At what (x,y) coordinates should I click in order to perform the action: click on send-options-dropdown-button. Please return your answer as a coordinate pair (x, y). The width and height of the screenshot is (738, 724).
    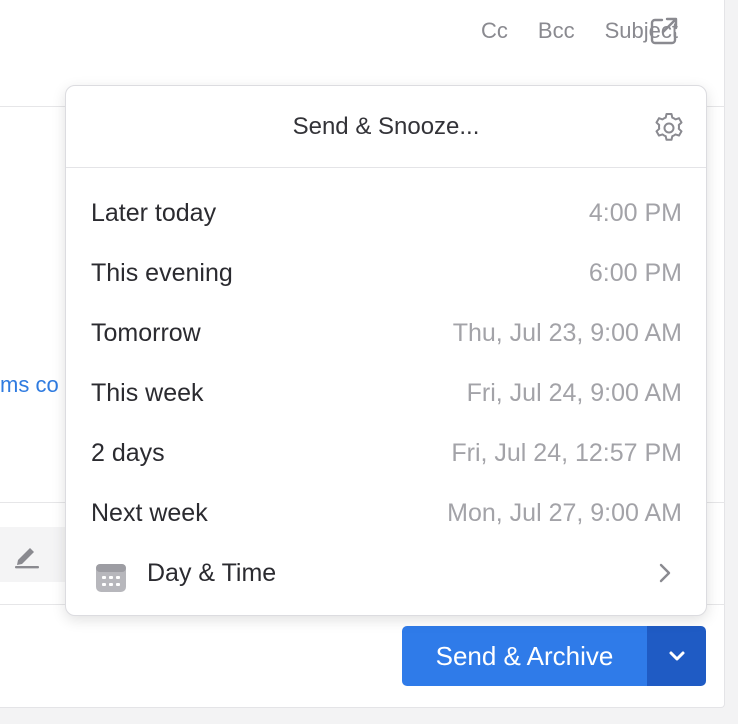
    Looking at the image, I should click on (676, 656).